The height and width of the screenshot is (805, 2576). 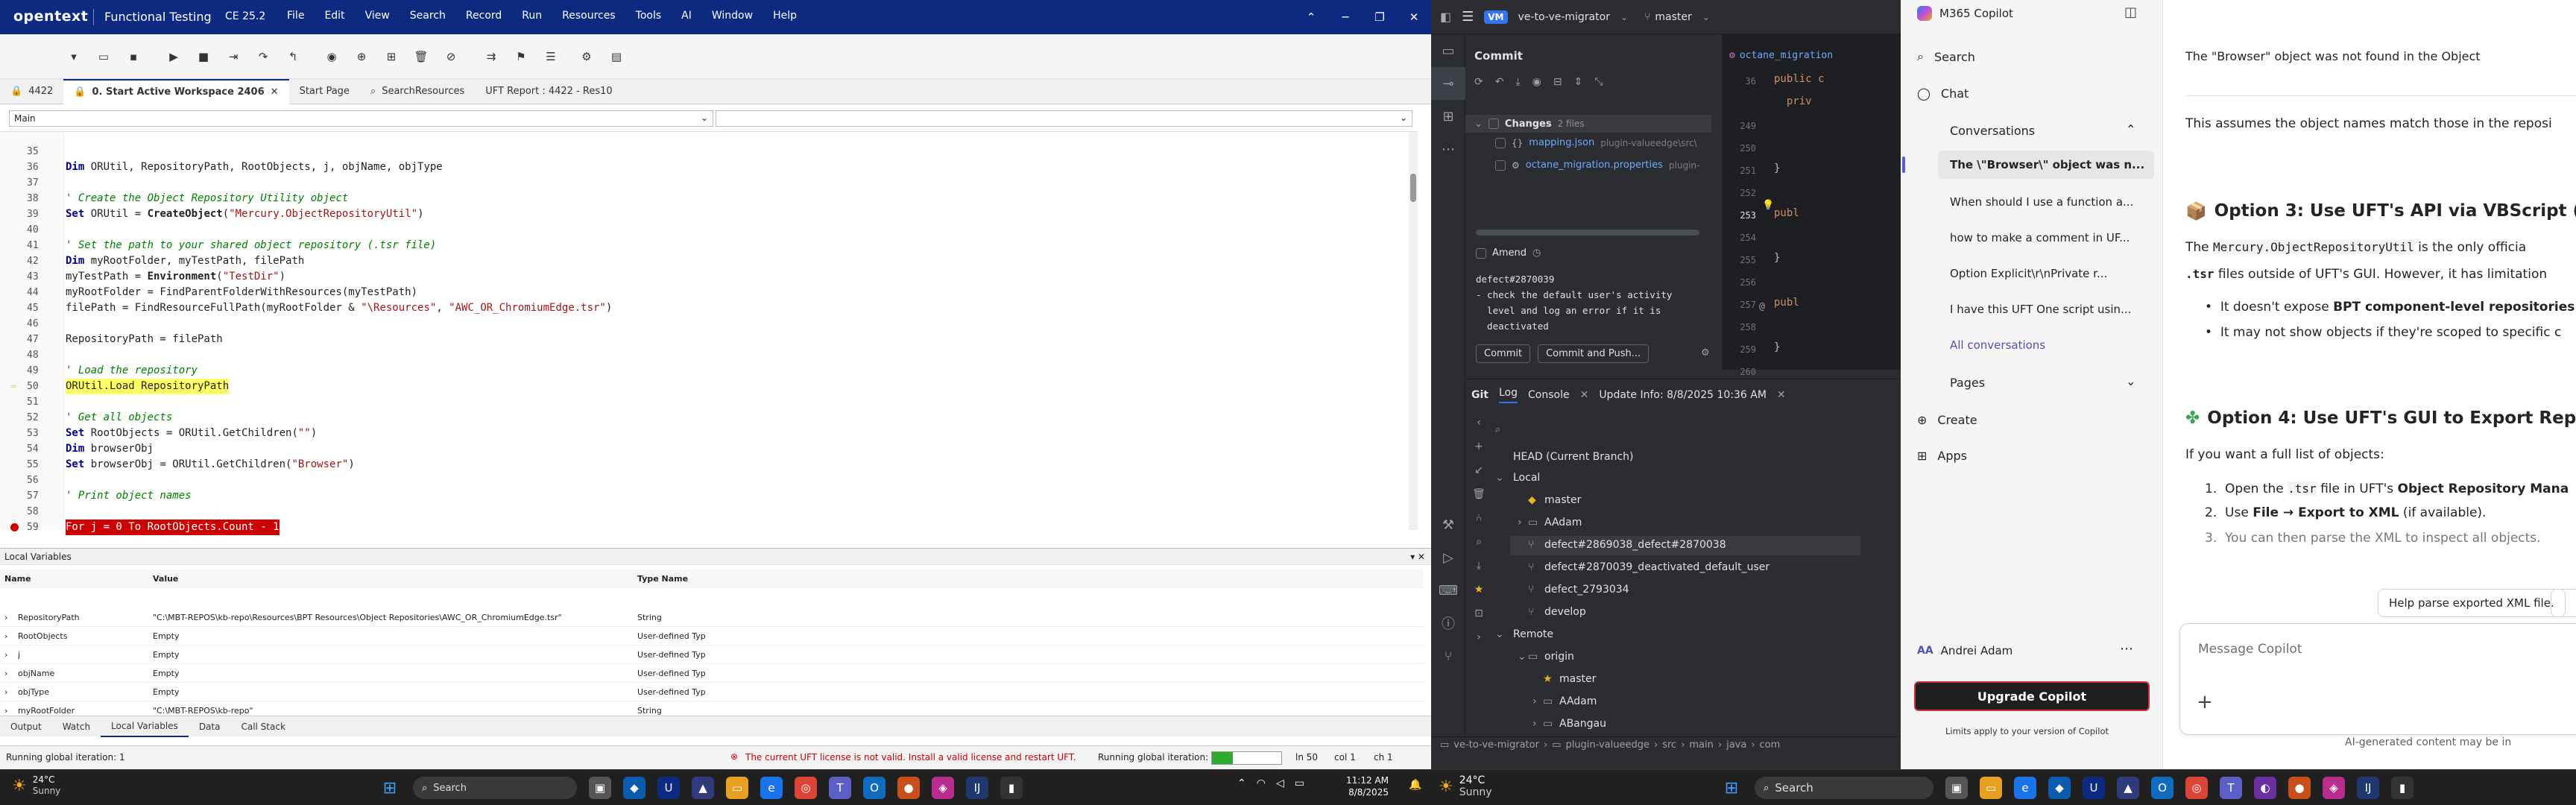 I want to click on save-icon: ▪, so click(x=133, y=56).